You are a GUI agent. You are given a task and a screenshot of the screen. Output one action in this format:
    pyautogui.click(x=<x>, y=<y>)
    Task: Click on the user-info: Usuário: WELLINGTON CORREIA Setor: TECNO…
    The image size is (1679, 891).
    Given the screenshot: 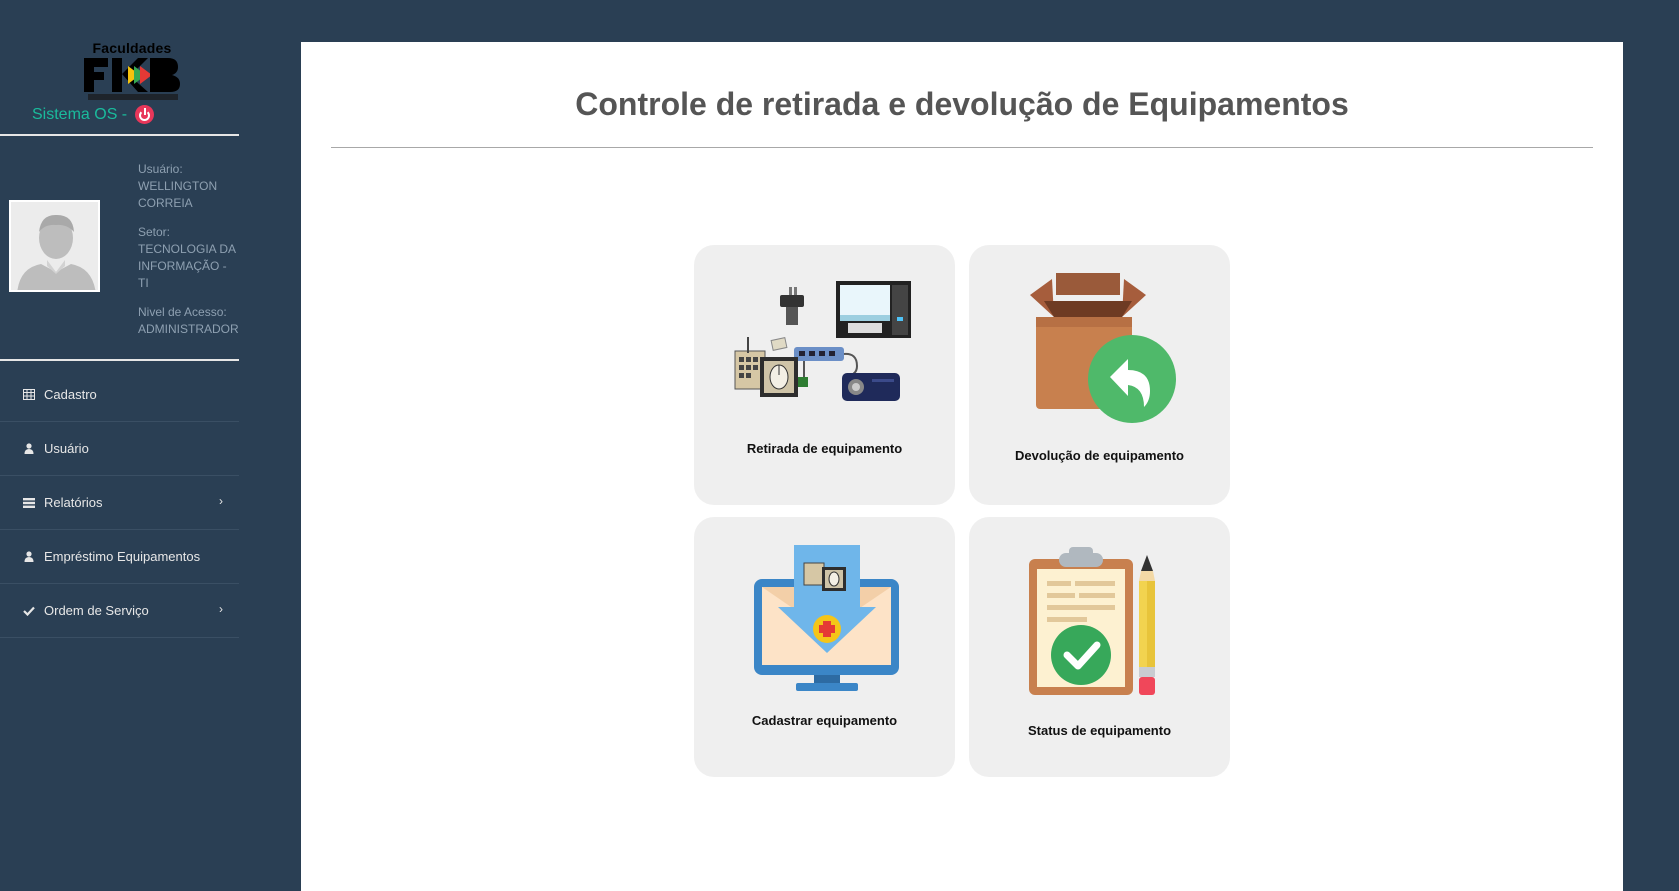 What is the action you would take?
    pyautogui.click(x=189, y=255)
    